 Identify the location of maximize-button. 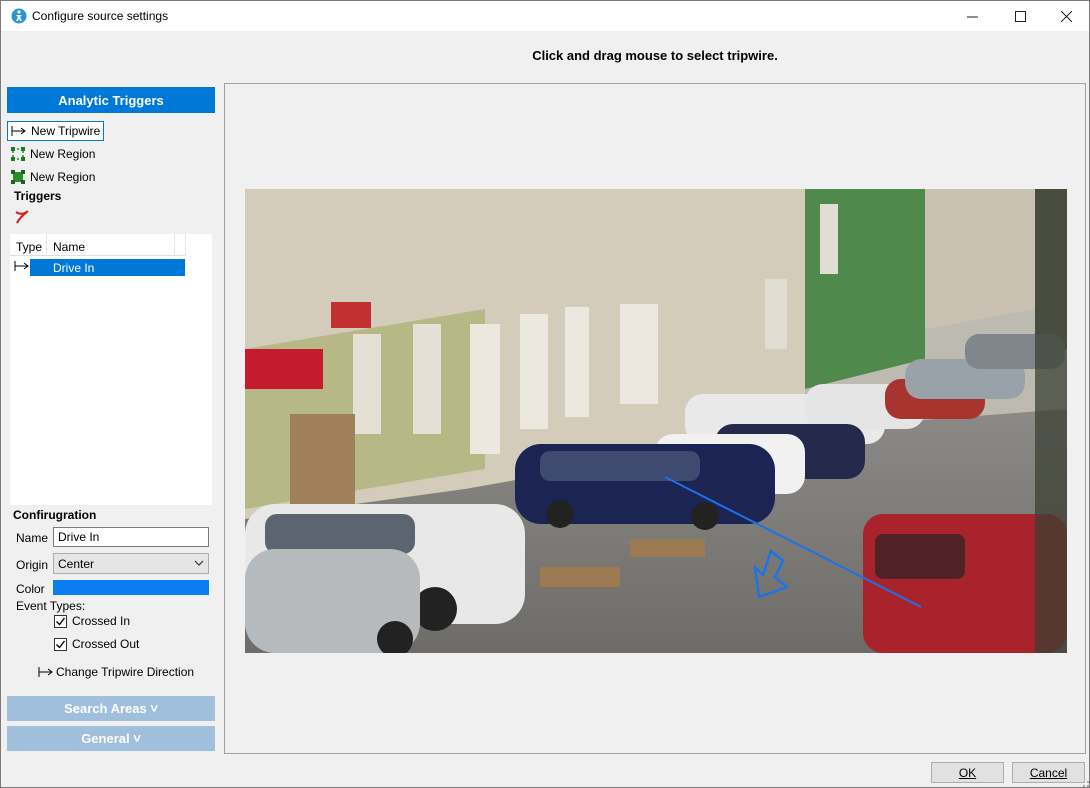
(1020, 16).